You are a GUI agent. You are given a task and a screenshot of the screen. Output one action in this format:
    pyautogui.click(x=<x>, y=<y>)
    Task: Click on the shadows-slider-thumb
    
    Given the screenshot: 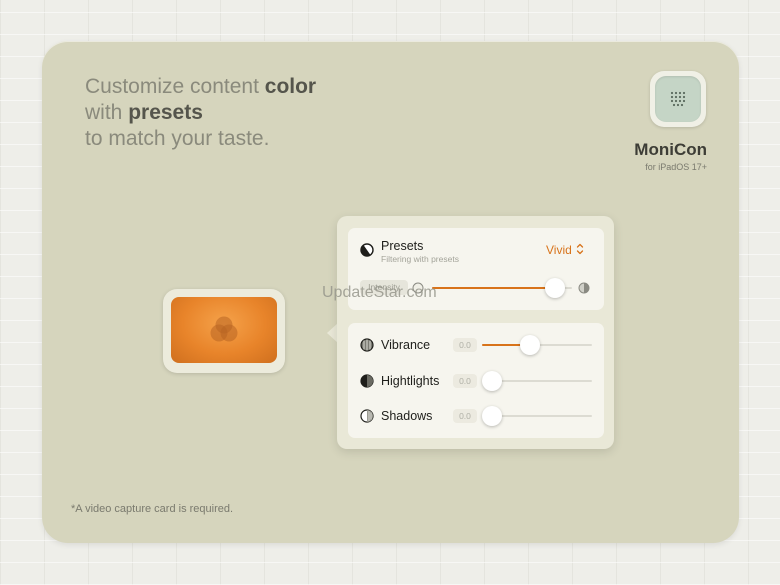 What is the action you would take?
    pyautogui.click(x=492, y=416)
    